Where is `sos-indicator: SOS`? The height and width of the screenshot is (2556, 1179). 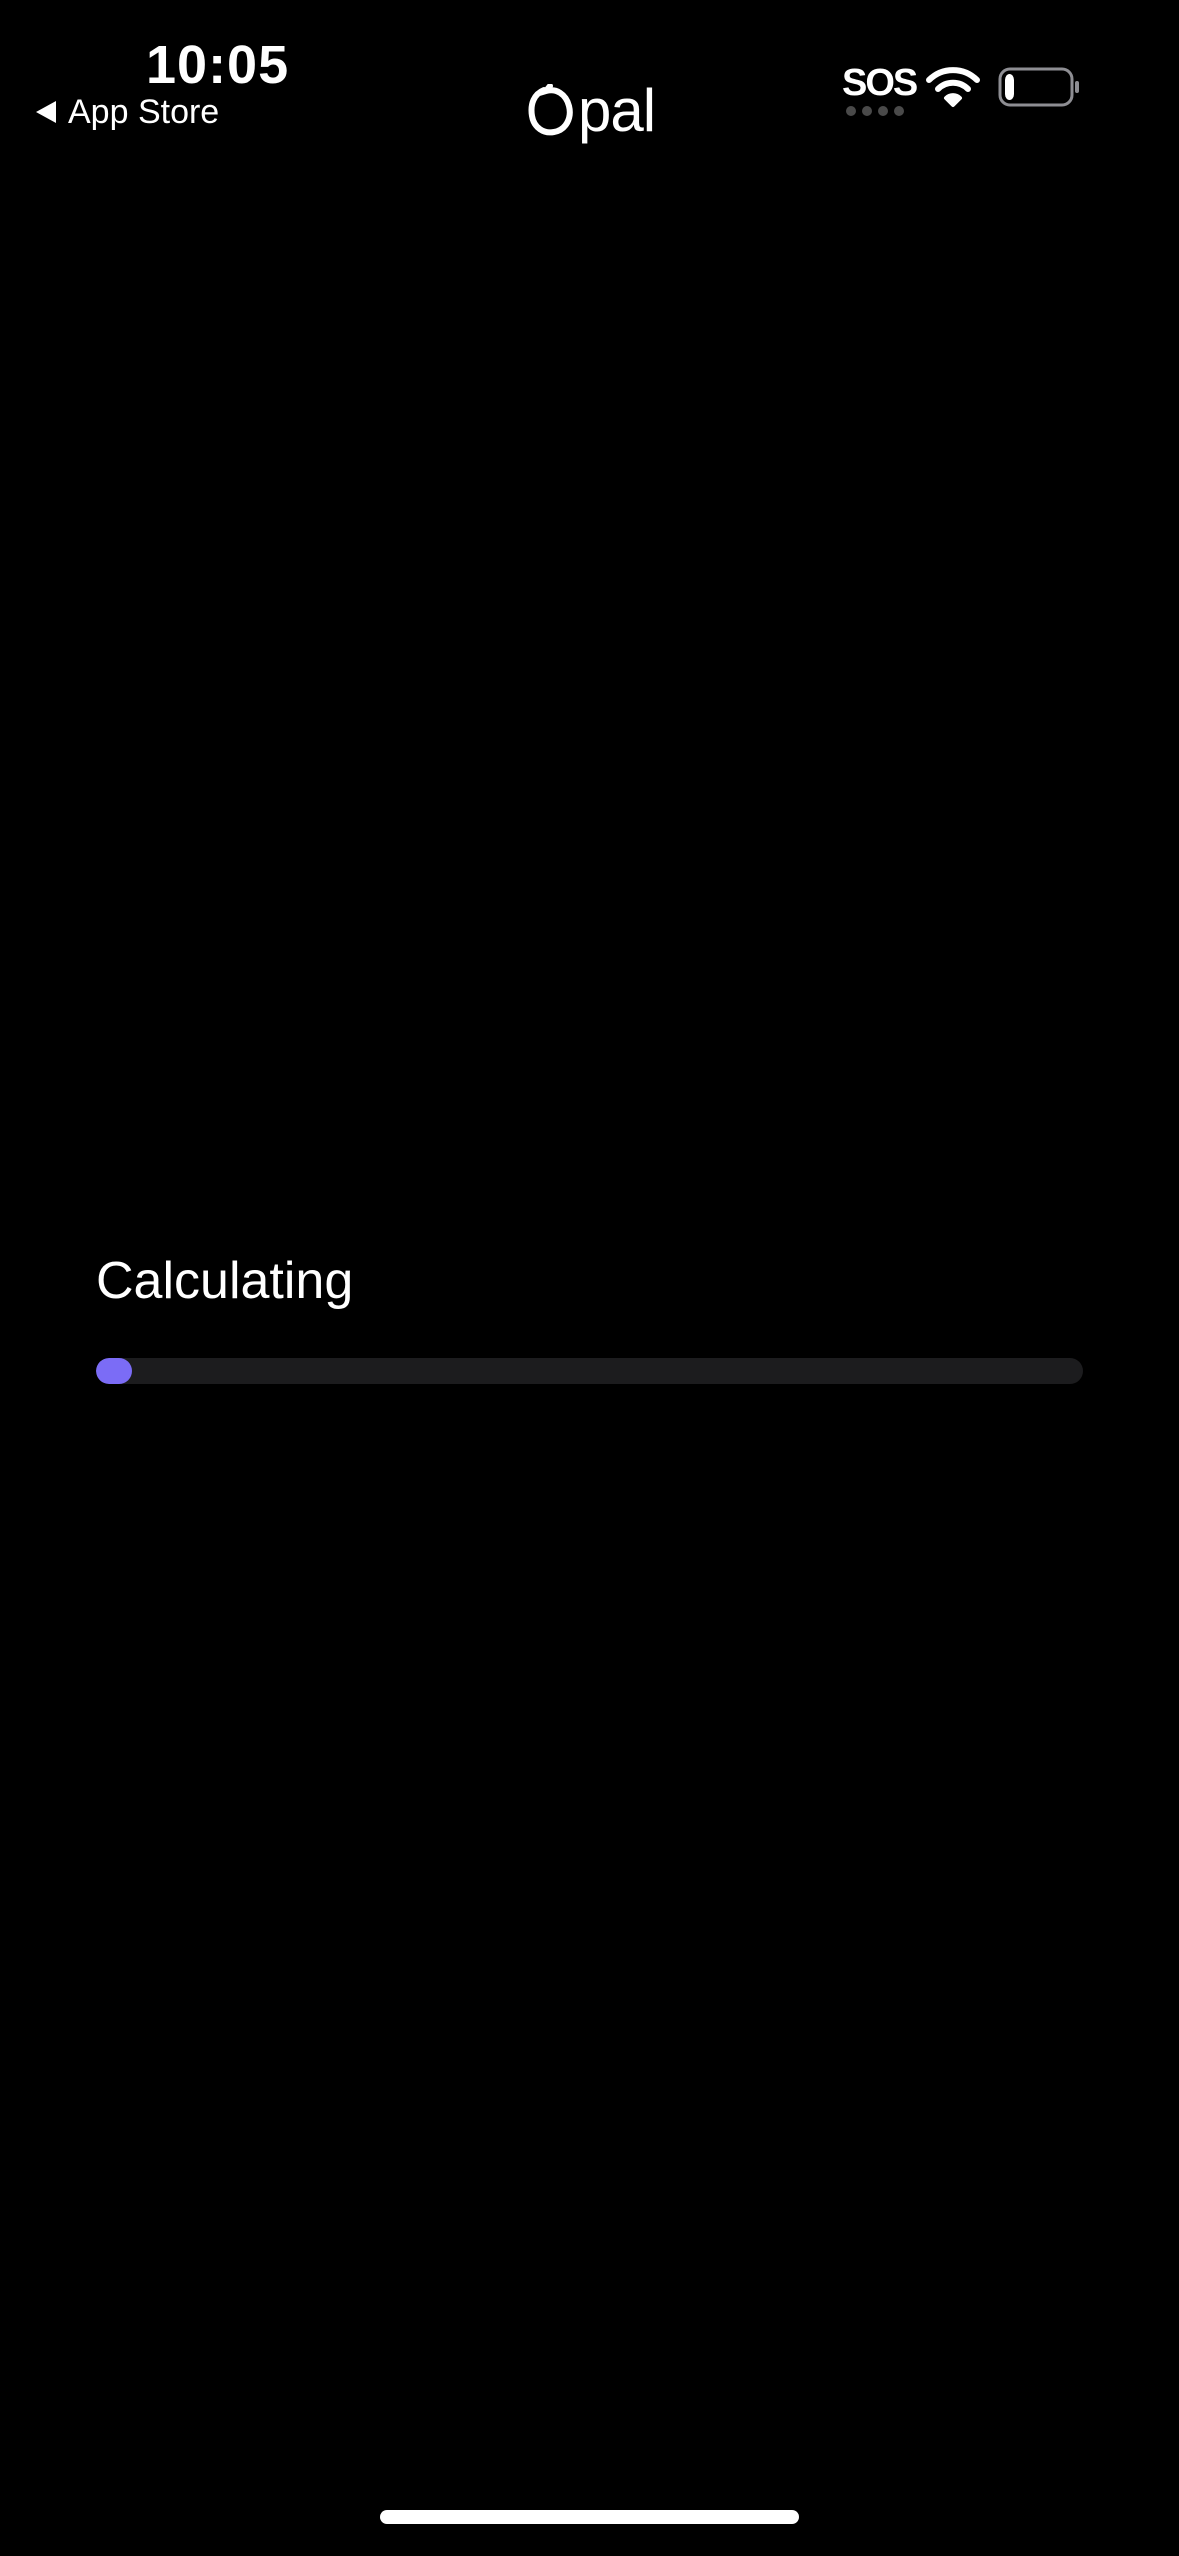 sos-indicator: SOS is located at coordinates (880, 90).